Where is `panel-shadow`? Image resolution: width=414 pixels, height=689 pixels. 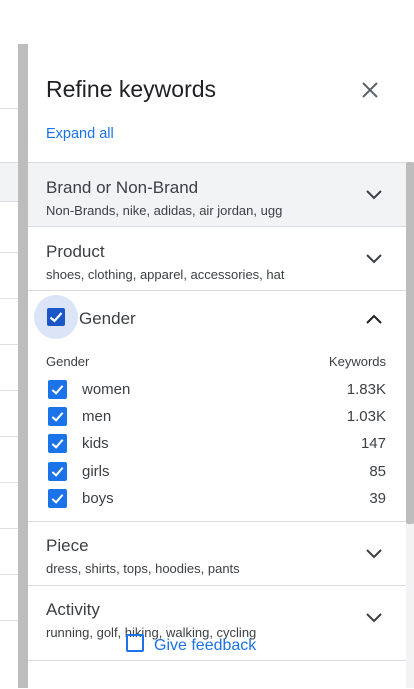
panel-shadow is located at coordinates (23, 366).